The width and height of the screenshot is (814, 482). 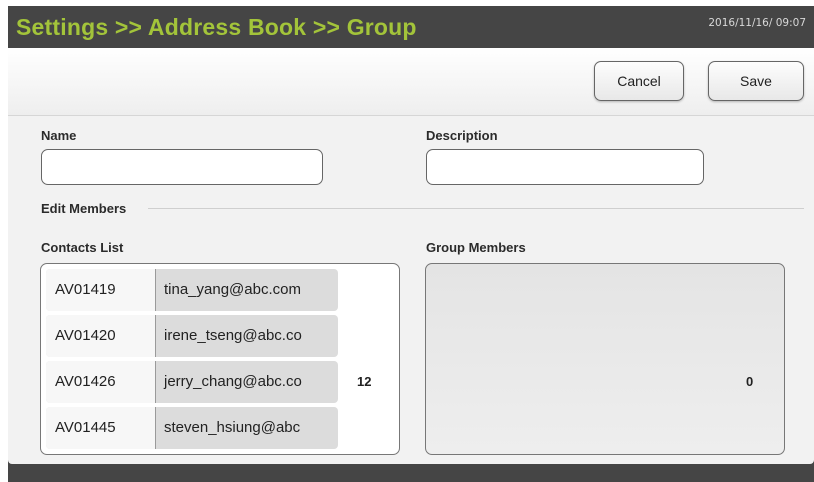 I want to click on contact-id: AV01445, so click(x=101, y=428).